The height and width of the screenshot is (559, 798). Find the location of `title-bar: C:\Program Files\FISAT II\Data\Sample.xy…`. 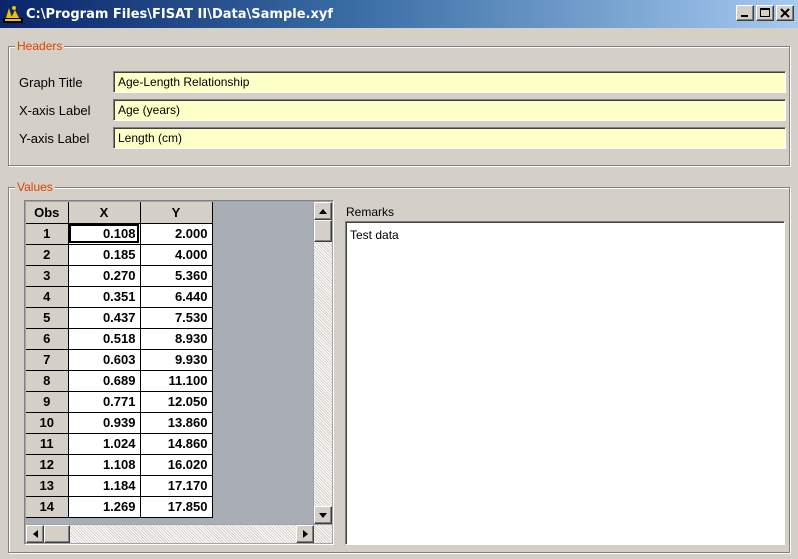

title-bar: C:\Program Files\FISAT II\Data\Sample.xy… is located at coordinates (399, 14).